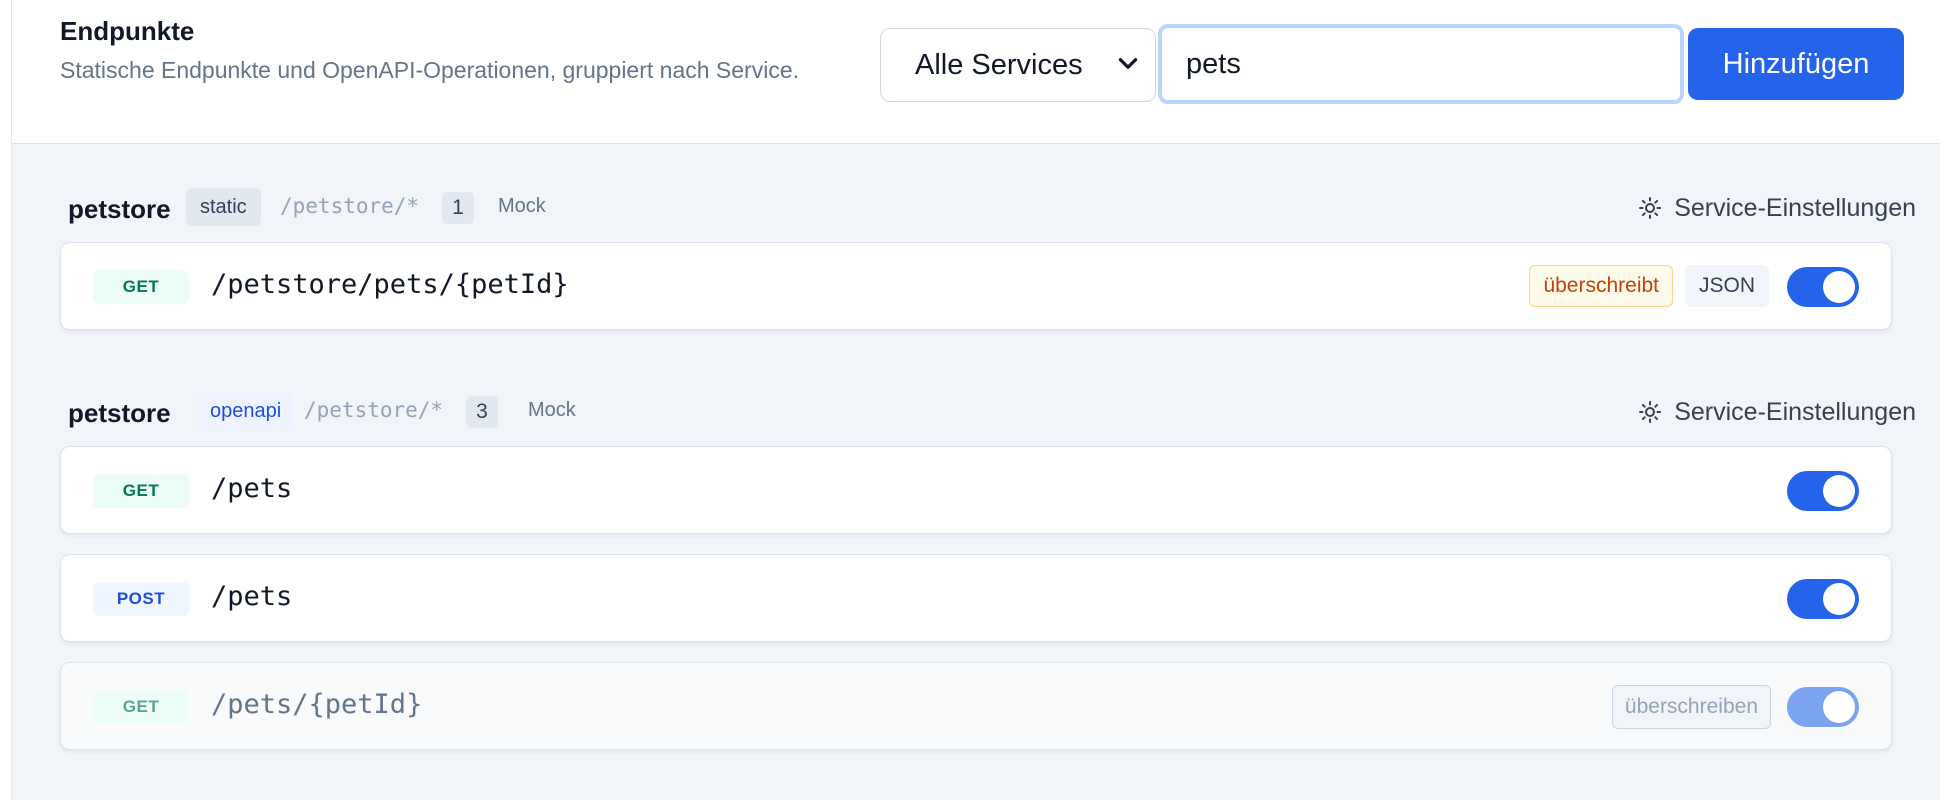 This screenshot has height=800, width=1940. What do you see at coordinates (390, 284) in the screenshot?
I see `endpoint-path: /petstore/pets/{petId}` at bounding box center [390, 284].